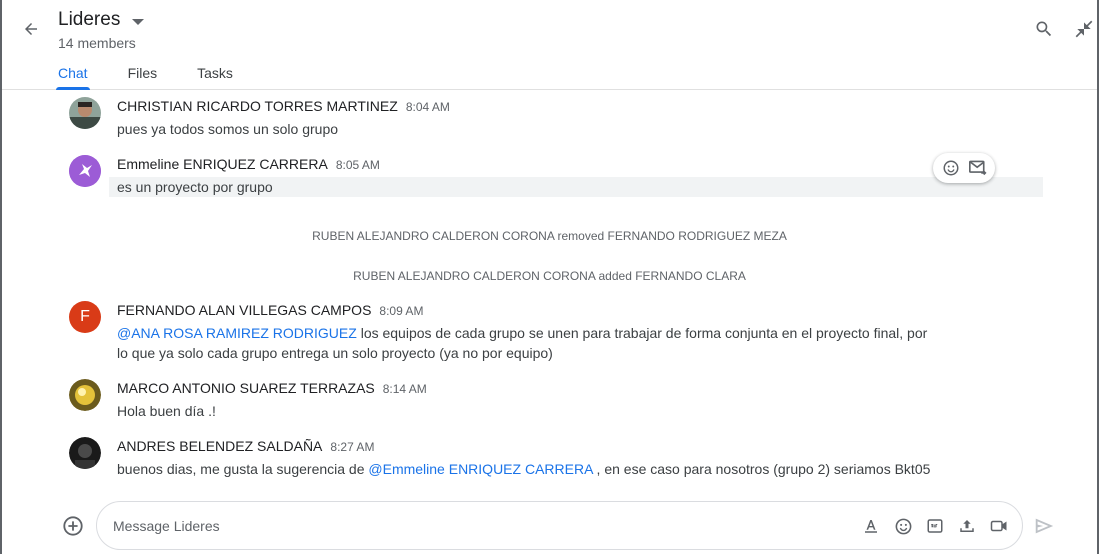 The width and height of the screenshot is (1099, 554). I want to click on dropdown-caret-icon, so click(138, 21).